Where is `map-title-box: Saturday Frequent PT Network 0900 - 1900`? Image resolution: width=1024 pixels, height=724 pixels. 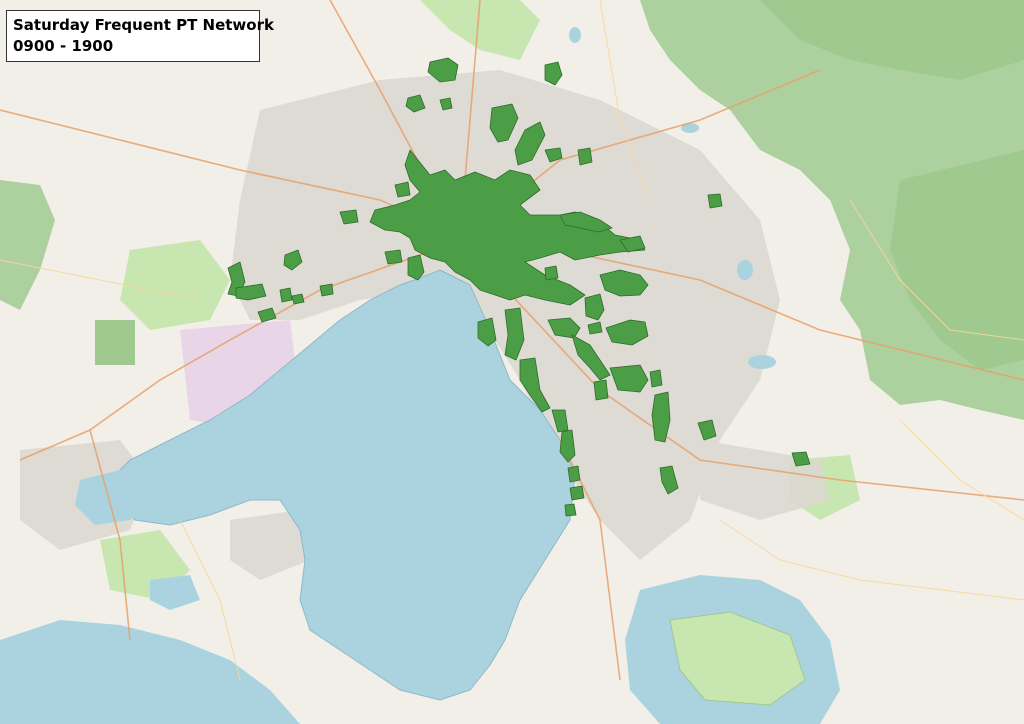
map-title-box: Saturday Frequent PT Network 0900 - 1900 is located at coordinates (140, 36).